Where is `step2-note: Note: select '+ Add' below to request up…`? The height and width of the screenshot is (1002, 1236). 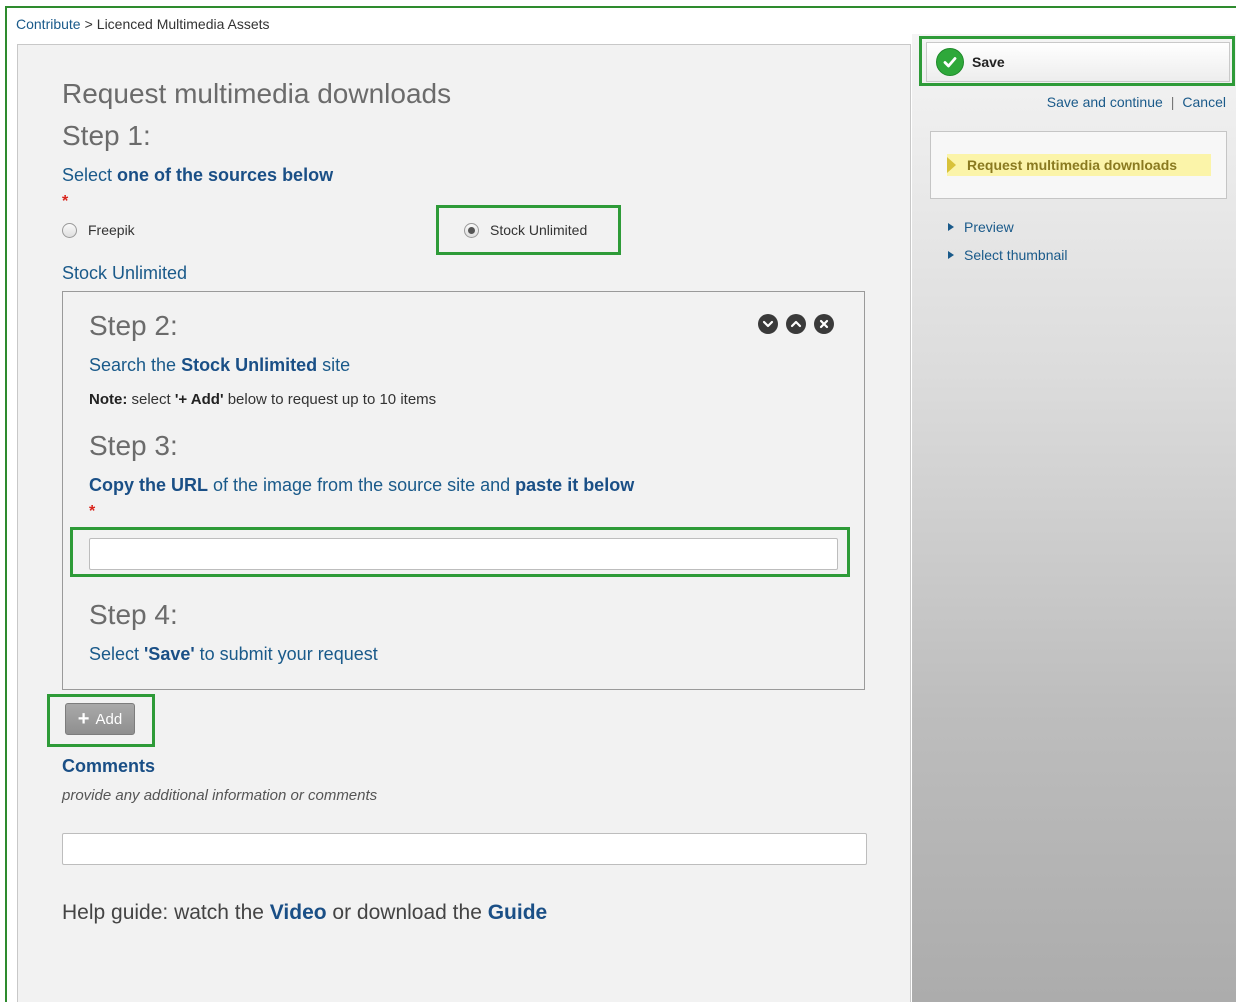
step2-note: Note: select '+ Add' below to request up… is located at coordinates (263, 399).